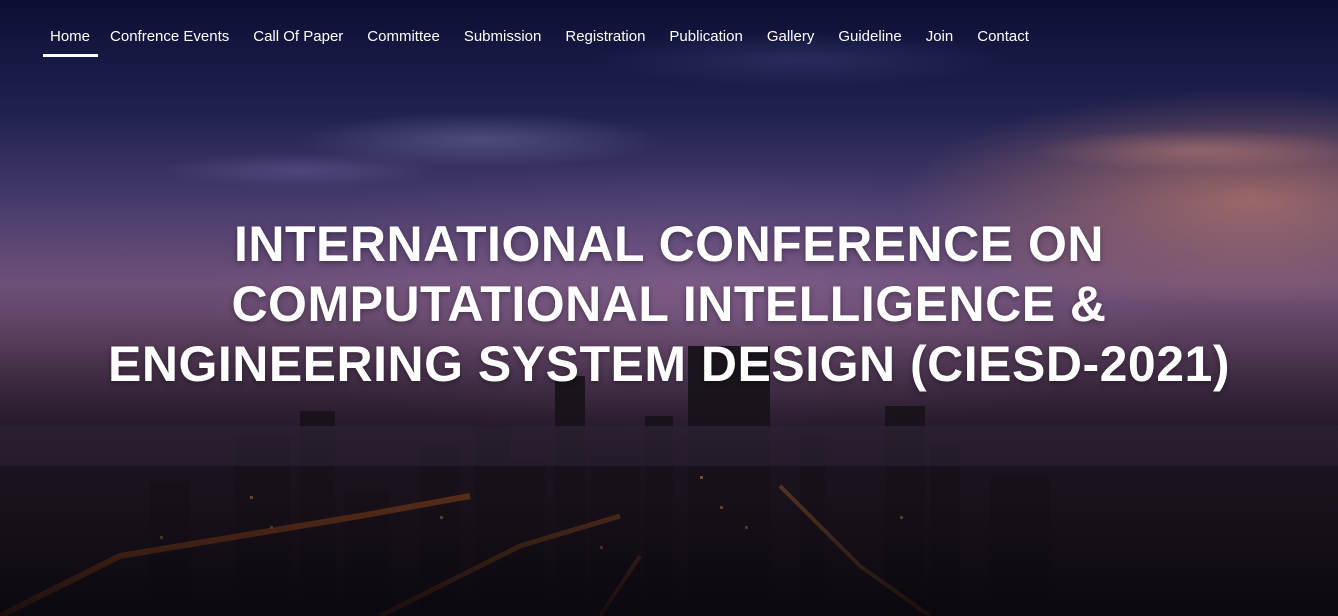 This screenshot has height=616, width=1338. What do you see at coordinates (791, 42) in the screenshot?
I see `nav-item-gallery: Gallery` at bounding box center [791, 42].